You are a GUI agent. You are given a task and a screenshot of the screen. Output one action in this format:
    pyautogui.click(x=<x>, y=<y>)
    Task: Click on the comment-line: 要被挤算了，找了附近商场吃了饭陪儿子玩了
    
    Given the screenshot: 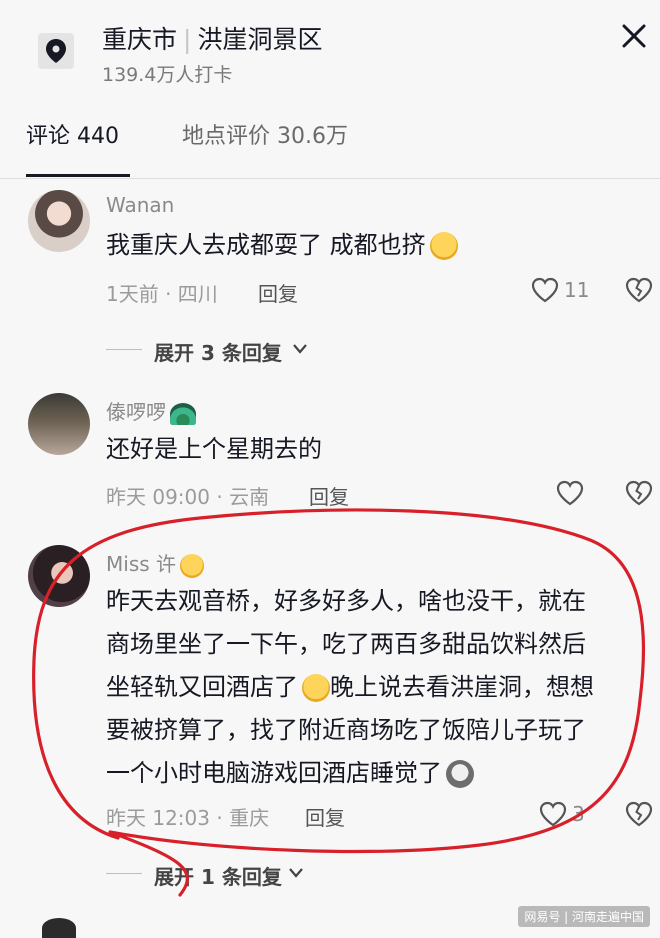 What is the action you would take?
    pyautogui.click(x=346, y=730)
    